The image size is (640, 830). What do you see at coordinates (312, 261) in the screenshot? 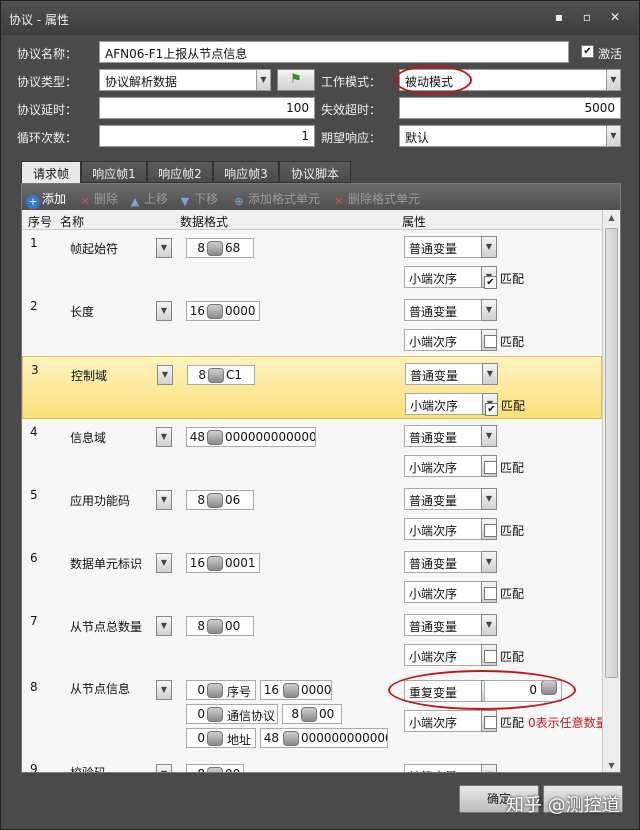
I see `table-row: 1 帧起始符 ▼ 8 68 普通变量 ▼ 小端次序▼✔匹配` at bounding box center [312, 261].